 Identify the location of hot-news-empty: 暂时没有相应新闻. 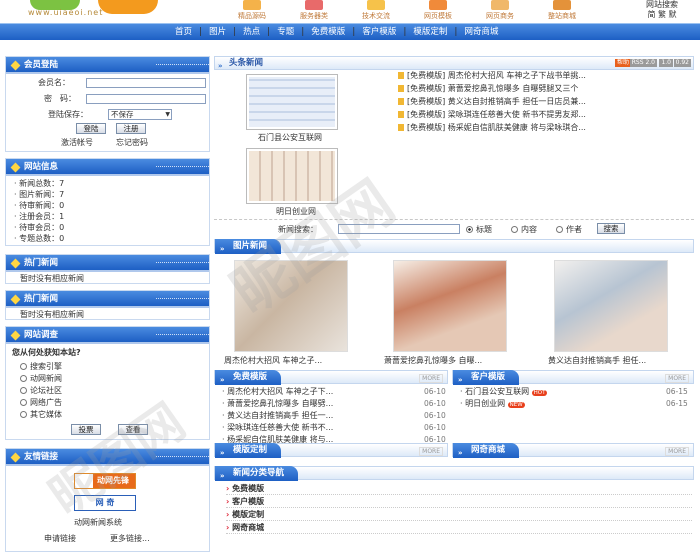
(52, 314).